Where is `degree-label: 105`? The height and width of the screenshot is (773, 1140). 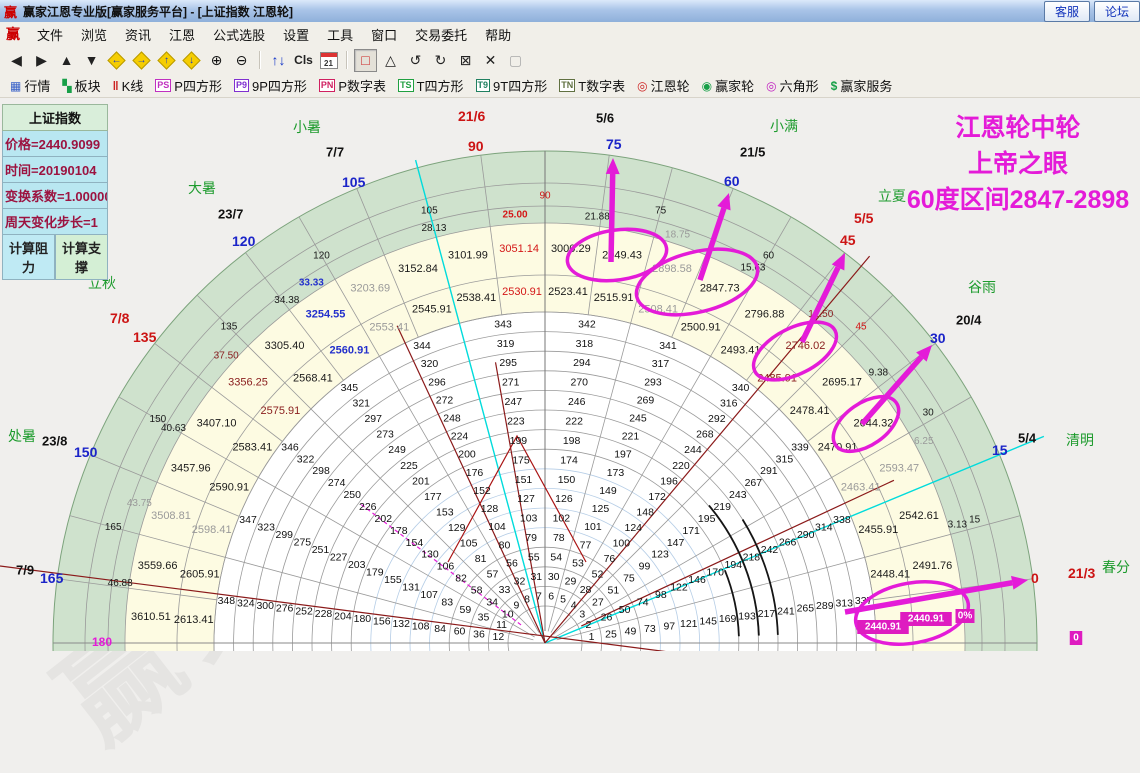 degree-label: 105 is located at coordinates (354, 182).